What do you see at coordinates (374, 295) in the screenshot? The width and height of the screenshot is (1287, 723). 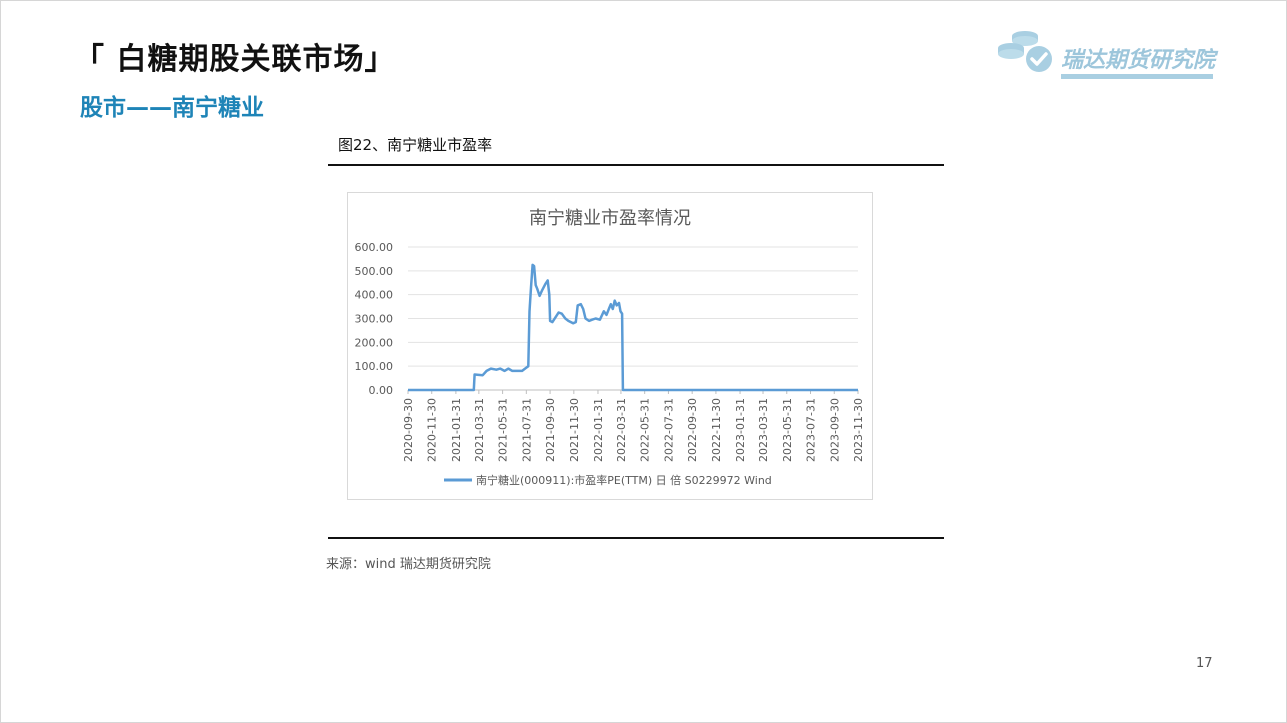 I see `y-tick-label: 400.00` at bounding box center [374, 295].